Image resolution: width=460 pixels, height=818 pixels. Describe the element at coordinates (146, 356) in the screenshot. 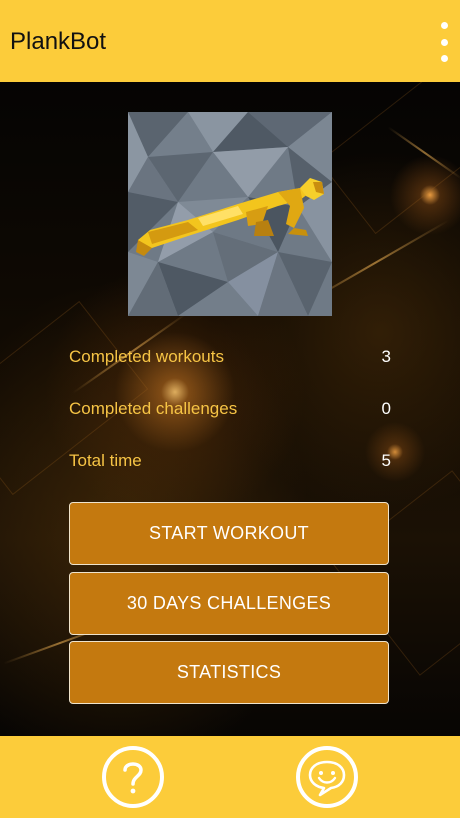

I see `stat-label: Completed workouts` at that location.